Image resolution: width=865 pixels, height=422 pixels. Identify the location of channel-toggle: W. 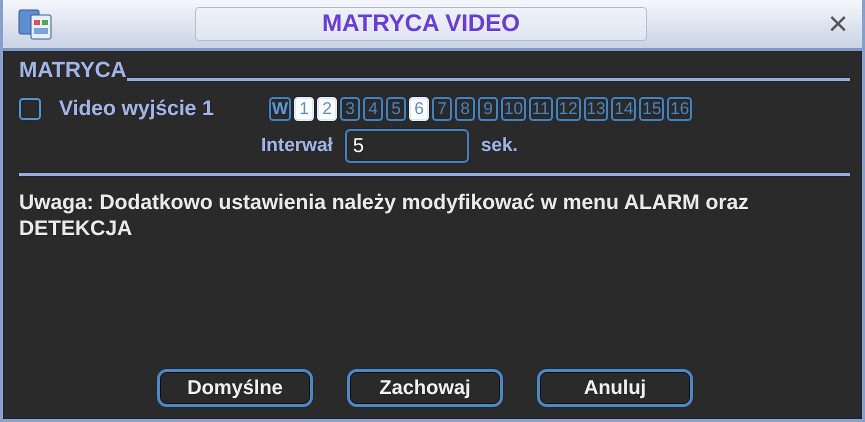
(280, 109).